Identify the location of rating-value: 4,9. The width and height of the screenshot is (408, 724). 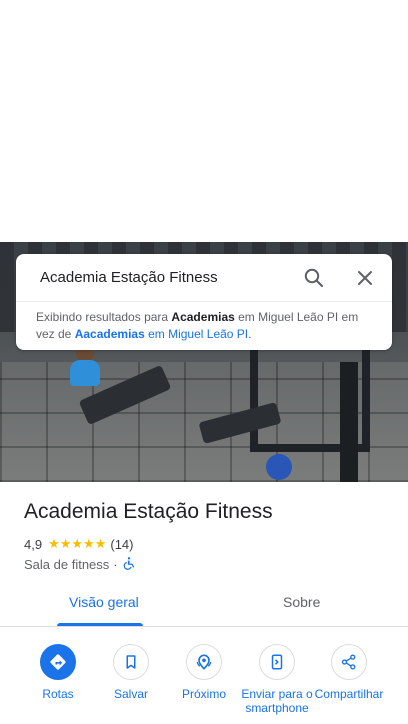
(33, 544).